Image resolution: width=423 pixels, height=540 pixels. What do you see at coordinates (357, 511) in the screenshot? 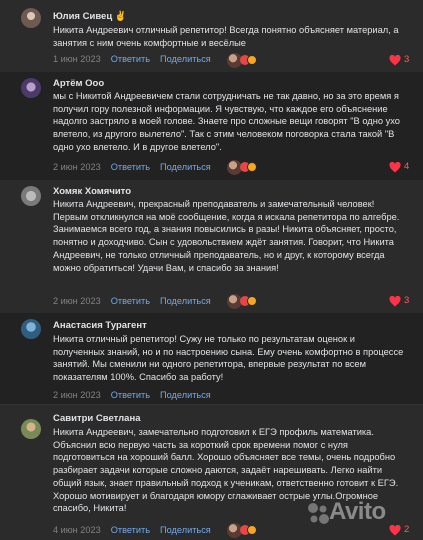
I see `watermark: Avito` at bounding box center [357, 511].